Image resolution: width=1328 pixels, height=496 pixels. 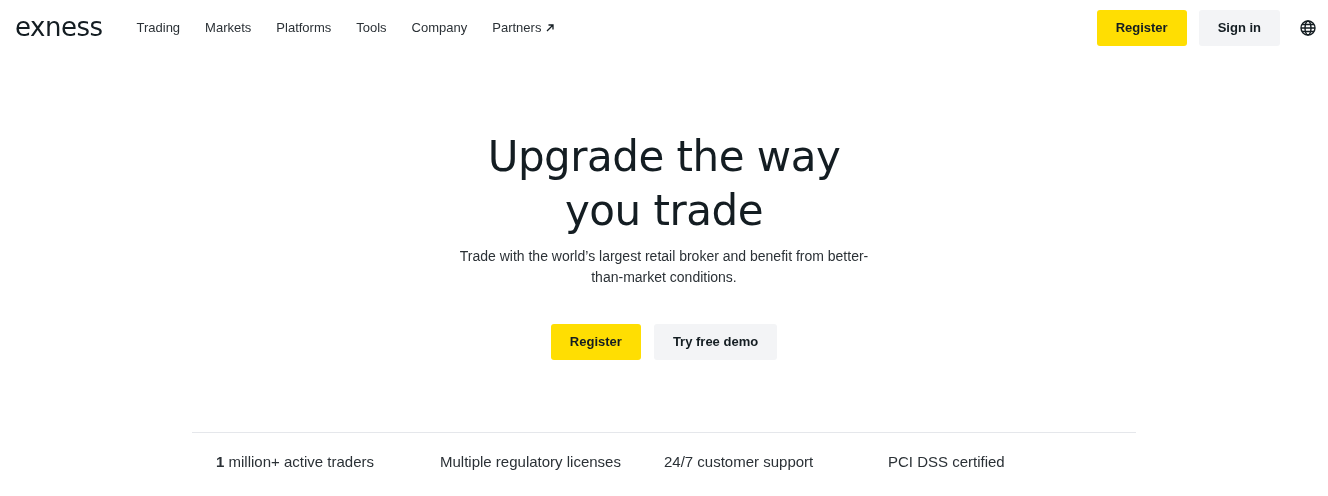 What do you see at coordinates (523, 28) in the screenshot?
I see `nav-link: Partners` at bounding box center [523, 28].